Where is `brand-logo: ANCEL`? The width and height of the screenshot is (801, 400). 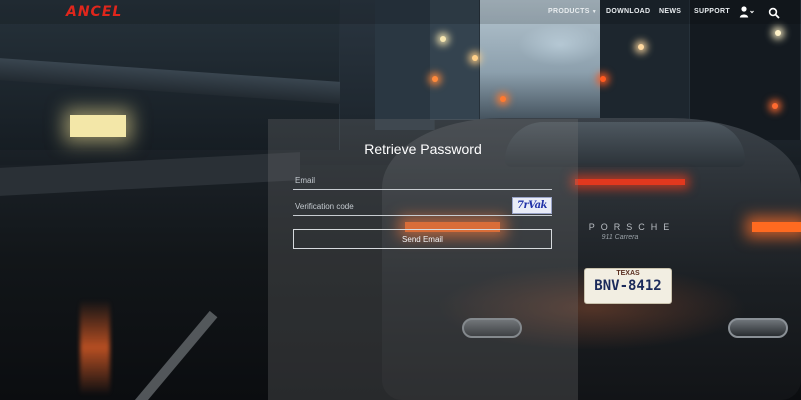 brand-logo: ANCEL is located at coordinates (94, 12).